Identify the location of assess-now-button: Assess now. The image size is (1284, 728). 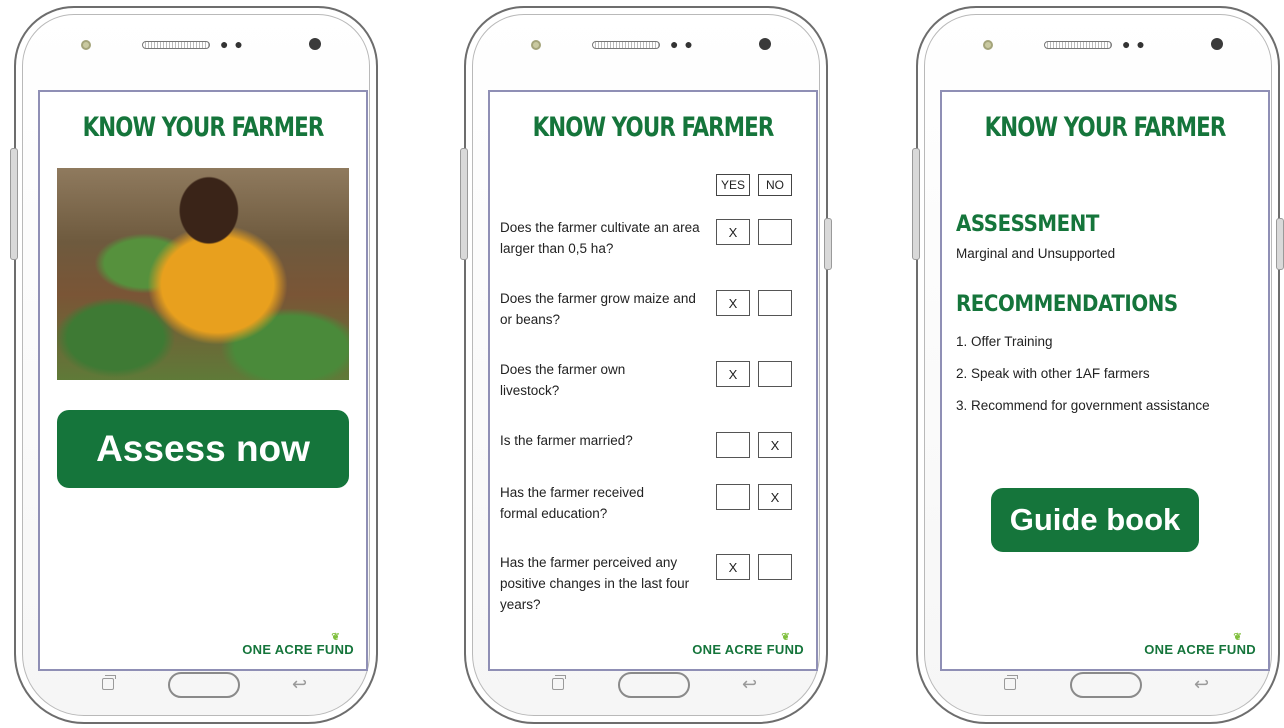
(203, 449).